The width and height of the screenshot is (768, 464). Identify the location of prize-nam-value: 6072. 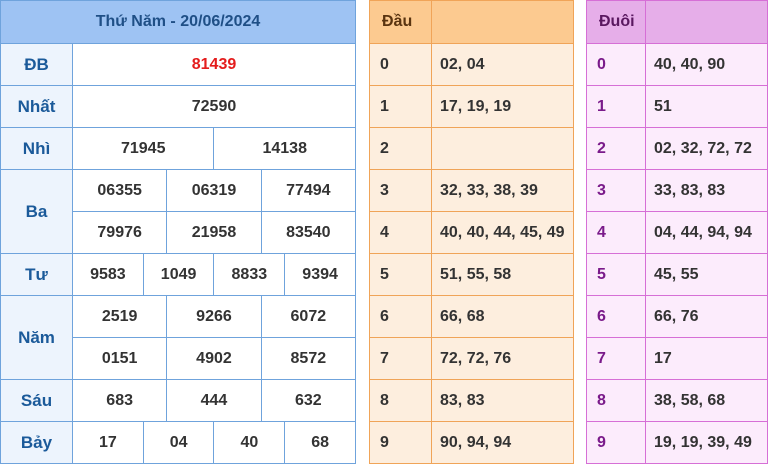
(308, 316).